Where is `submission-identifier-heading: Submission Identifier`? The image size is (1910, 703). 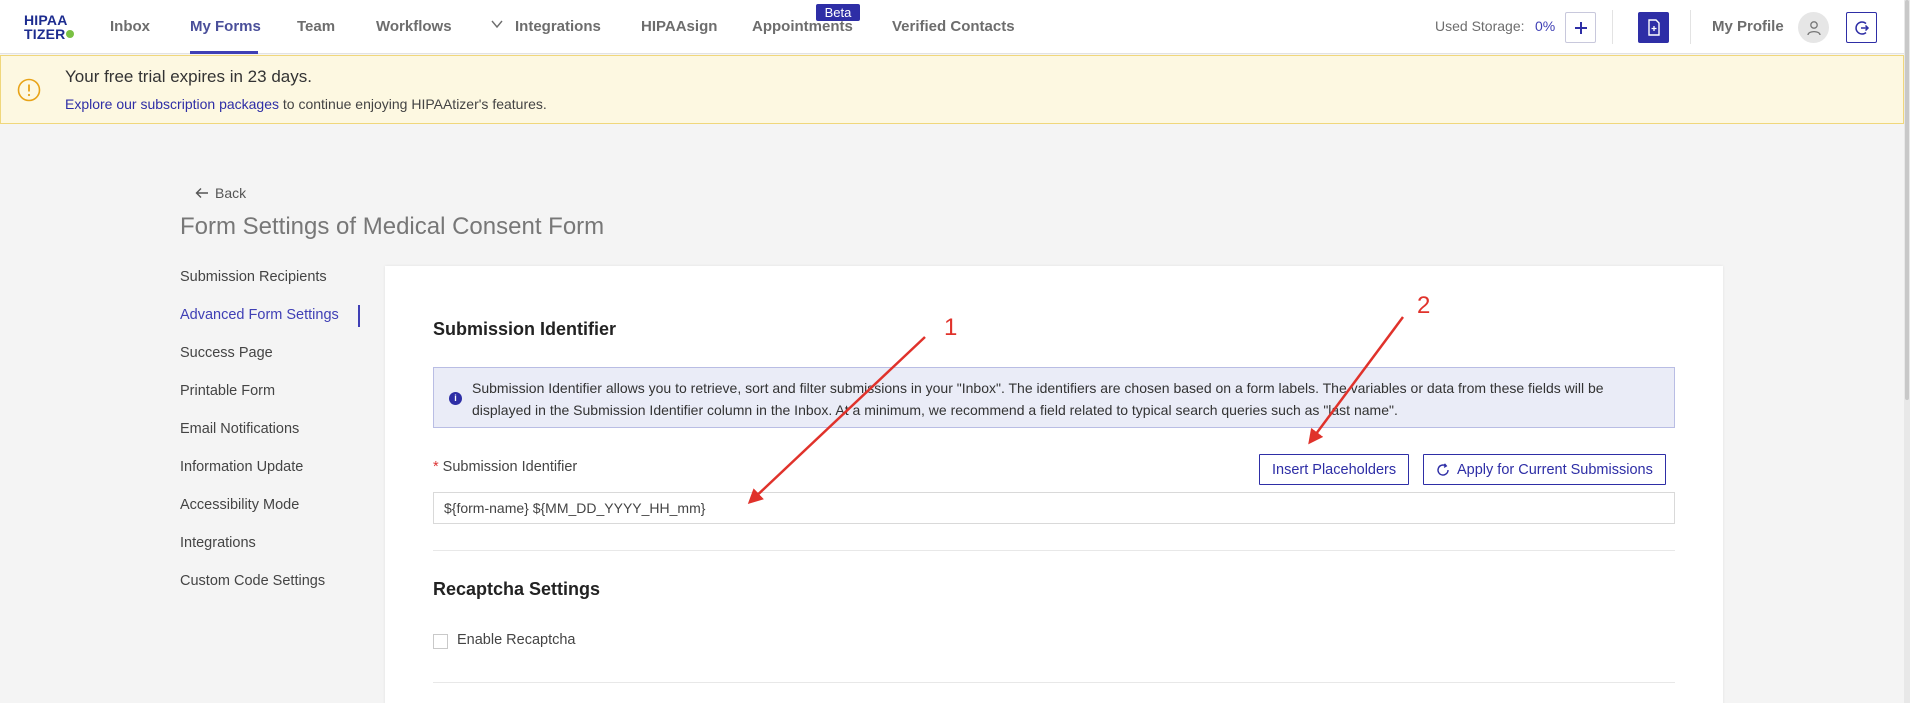
submission-identifier-heading: Submission Identifier is located at coordinates (525, 329).